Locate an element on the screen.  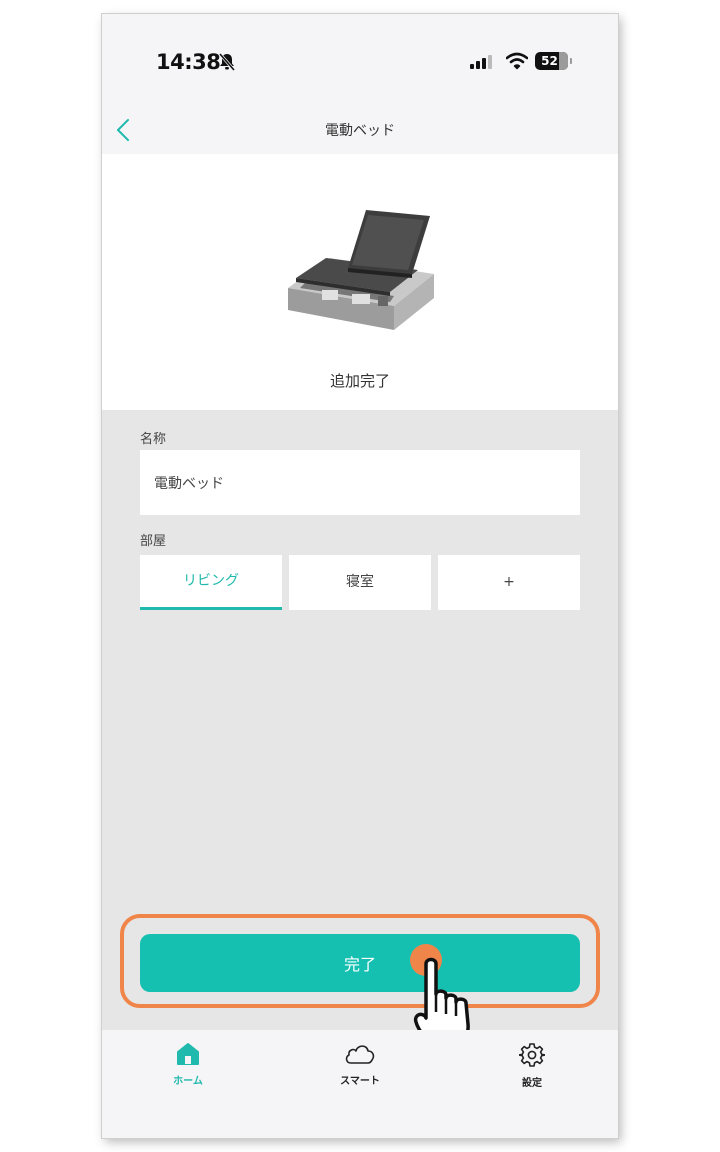
tab-smart: スマート is located at coordinates (360, 1064).